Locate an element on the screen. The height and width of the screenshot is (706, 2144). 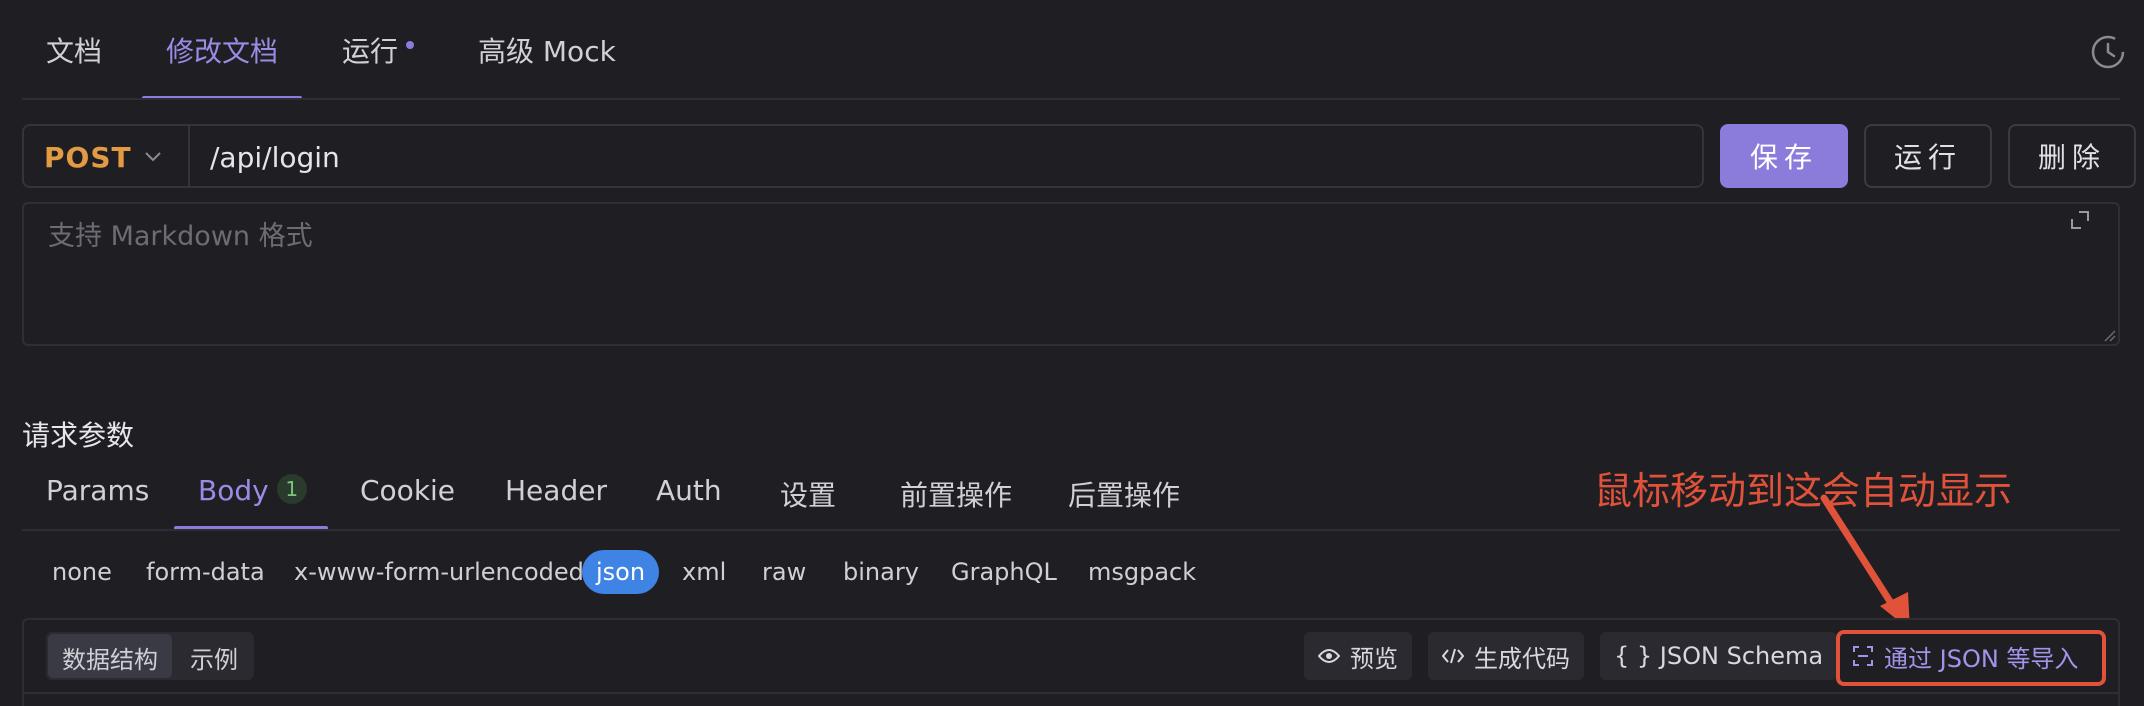
body-count-badge: 1 is located at coordinates (291, 489).